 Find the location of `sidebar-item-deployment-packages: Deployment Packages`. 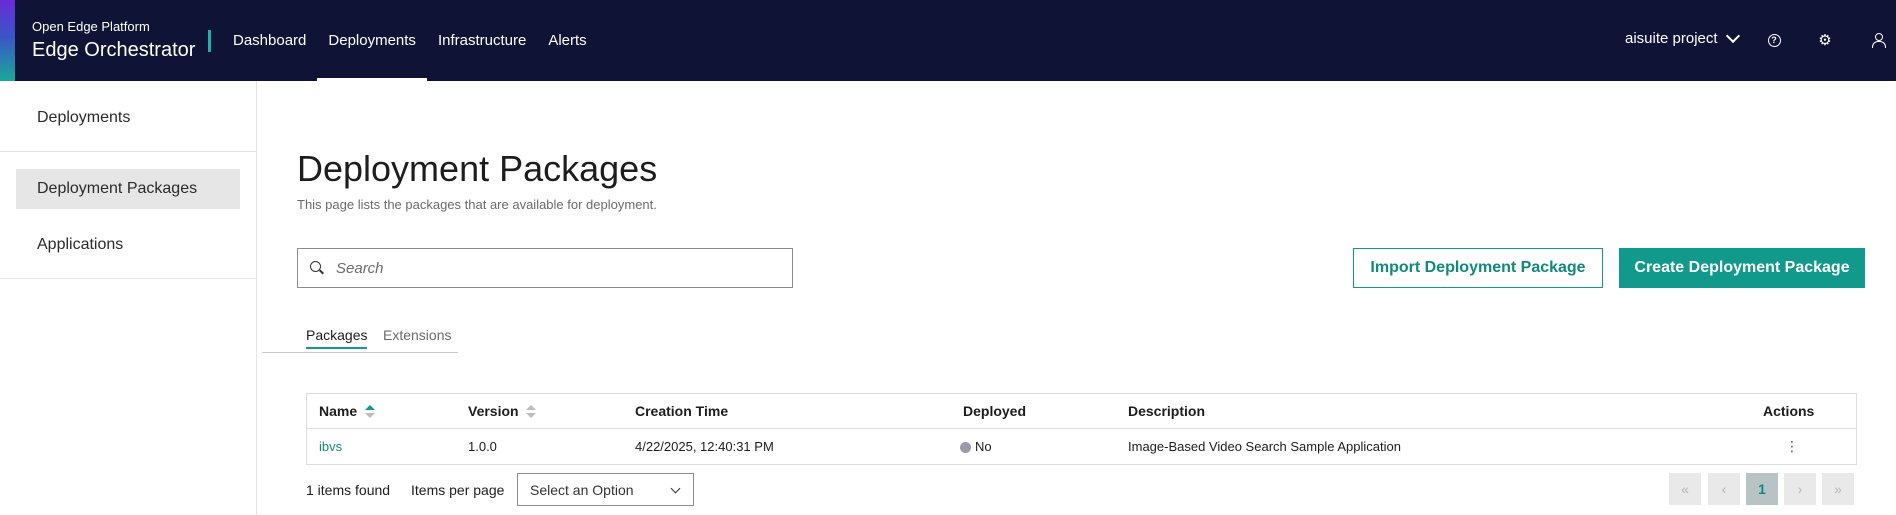

sidebar-item-deployment-packages: Deployment Packages is located at coordinates (128, 189).